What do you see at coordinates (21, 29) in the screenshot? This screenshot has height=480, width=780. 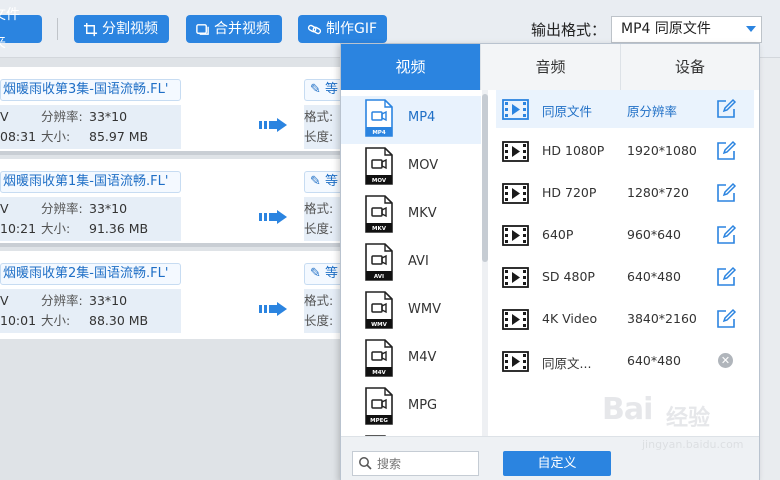 I see `open-folder-button: 文件夹` at bounding box center [21, 29].